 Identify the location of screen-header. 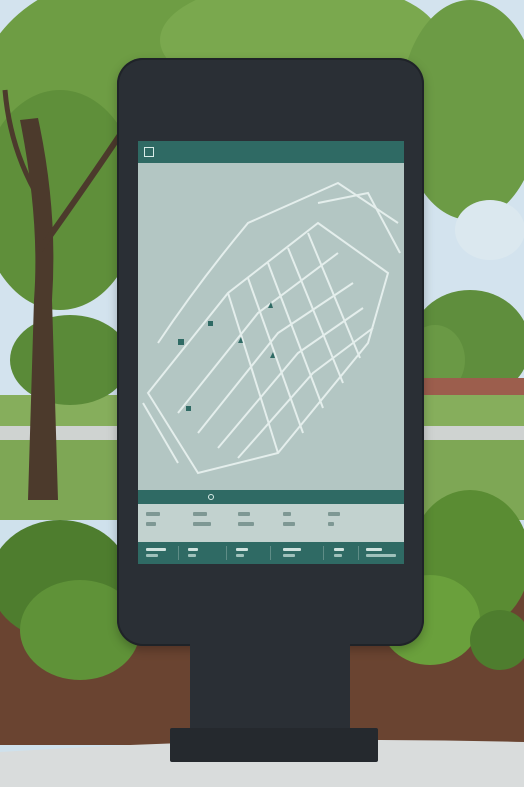
(271, 152).